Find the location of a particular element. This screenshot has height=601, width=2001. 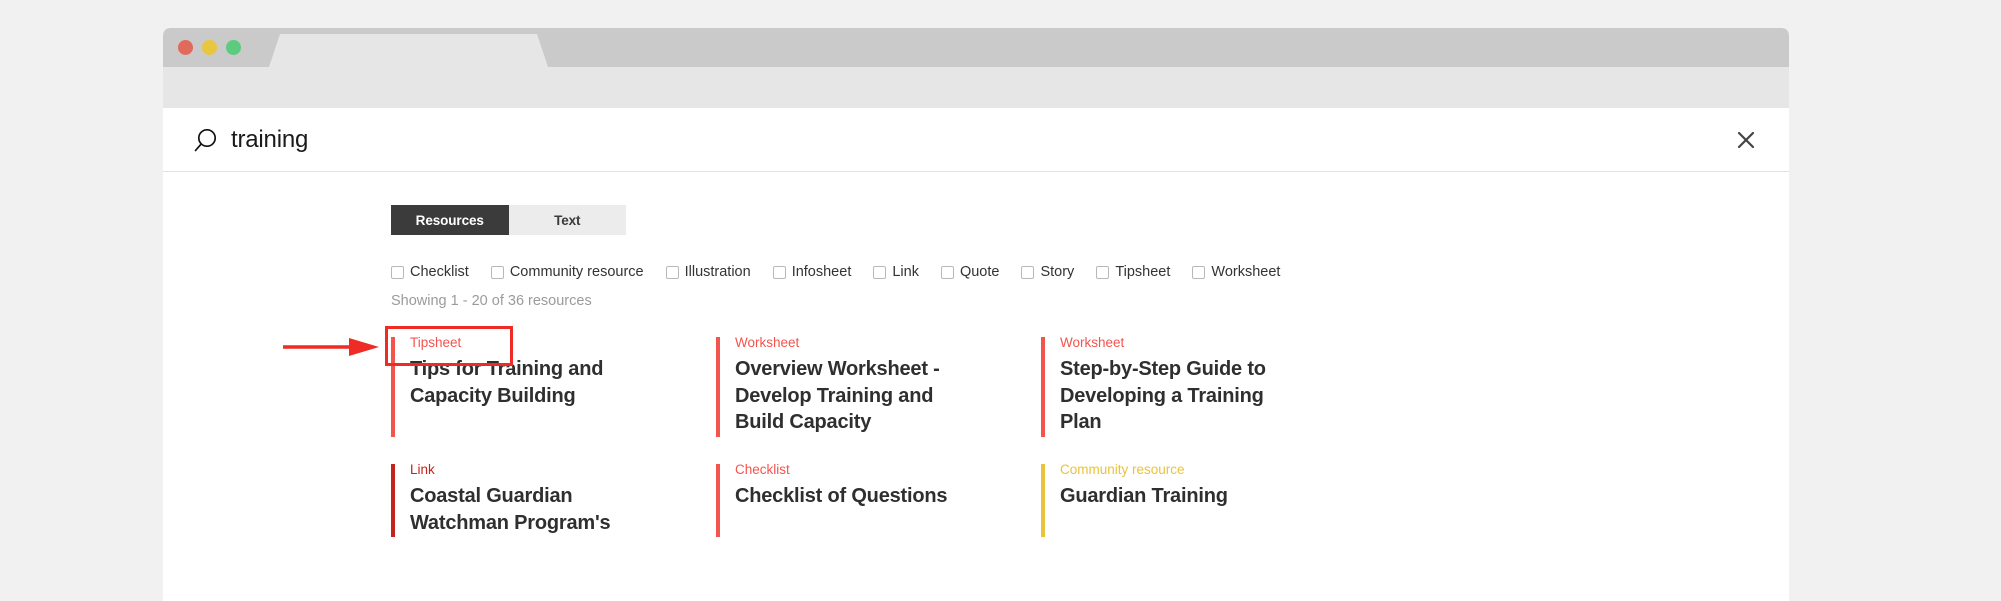

filter-label: Checklist is located at coordinates (439, 272).